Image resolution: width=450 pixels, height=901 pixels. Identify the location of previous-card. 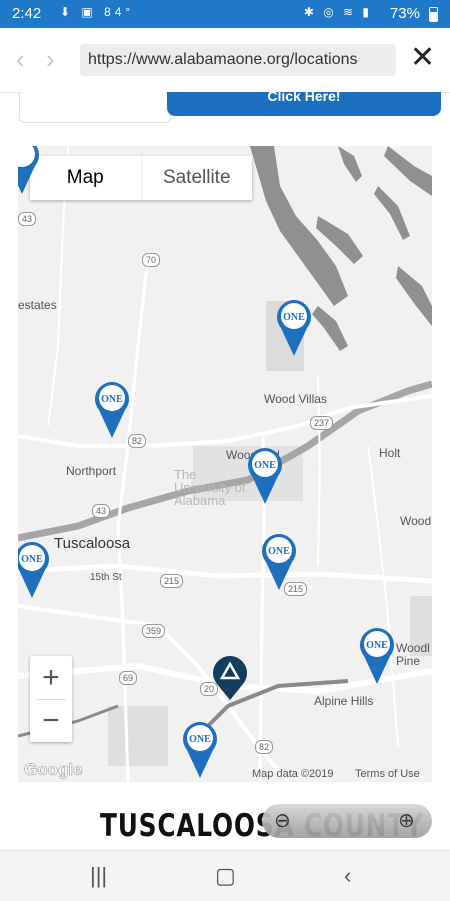
(95, 107).